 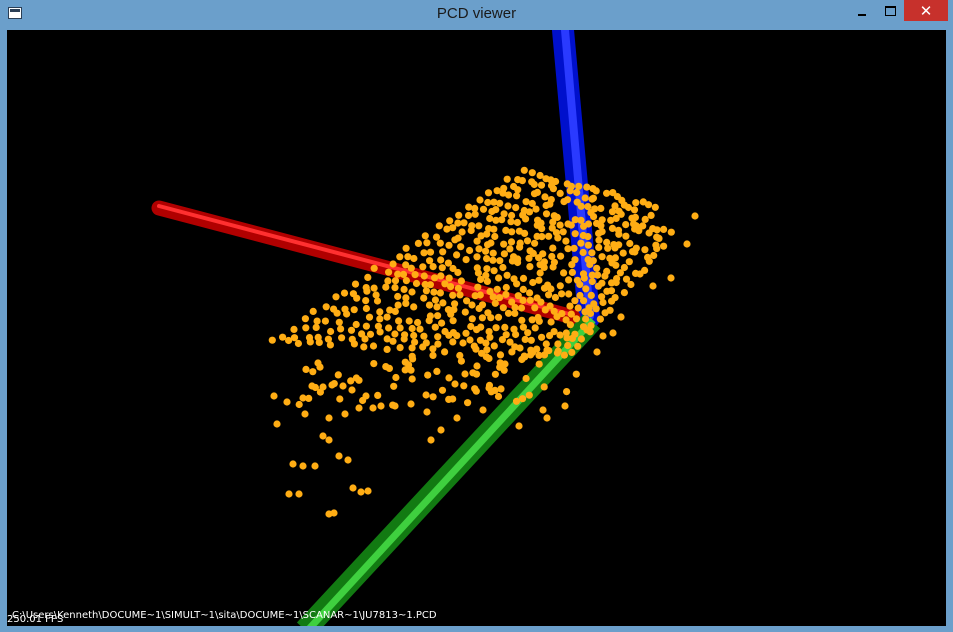 What do you see at coordinates (890, 10) in the screenshot?
I see `maximize-button` at bounding box center [890, 10].